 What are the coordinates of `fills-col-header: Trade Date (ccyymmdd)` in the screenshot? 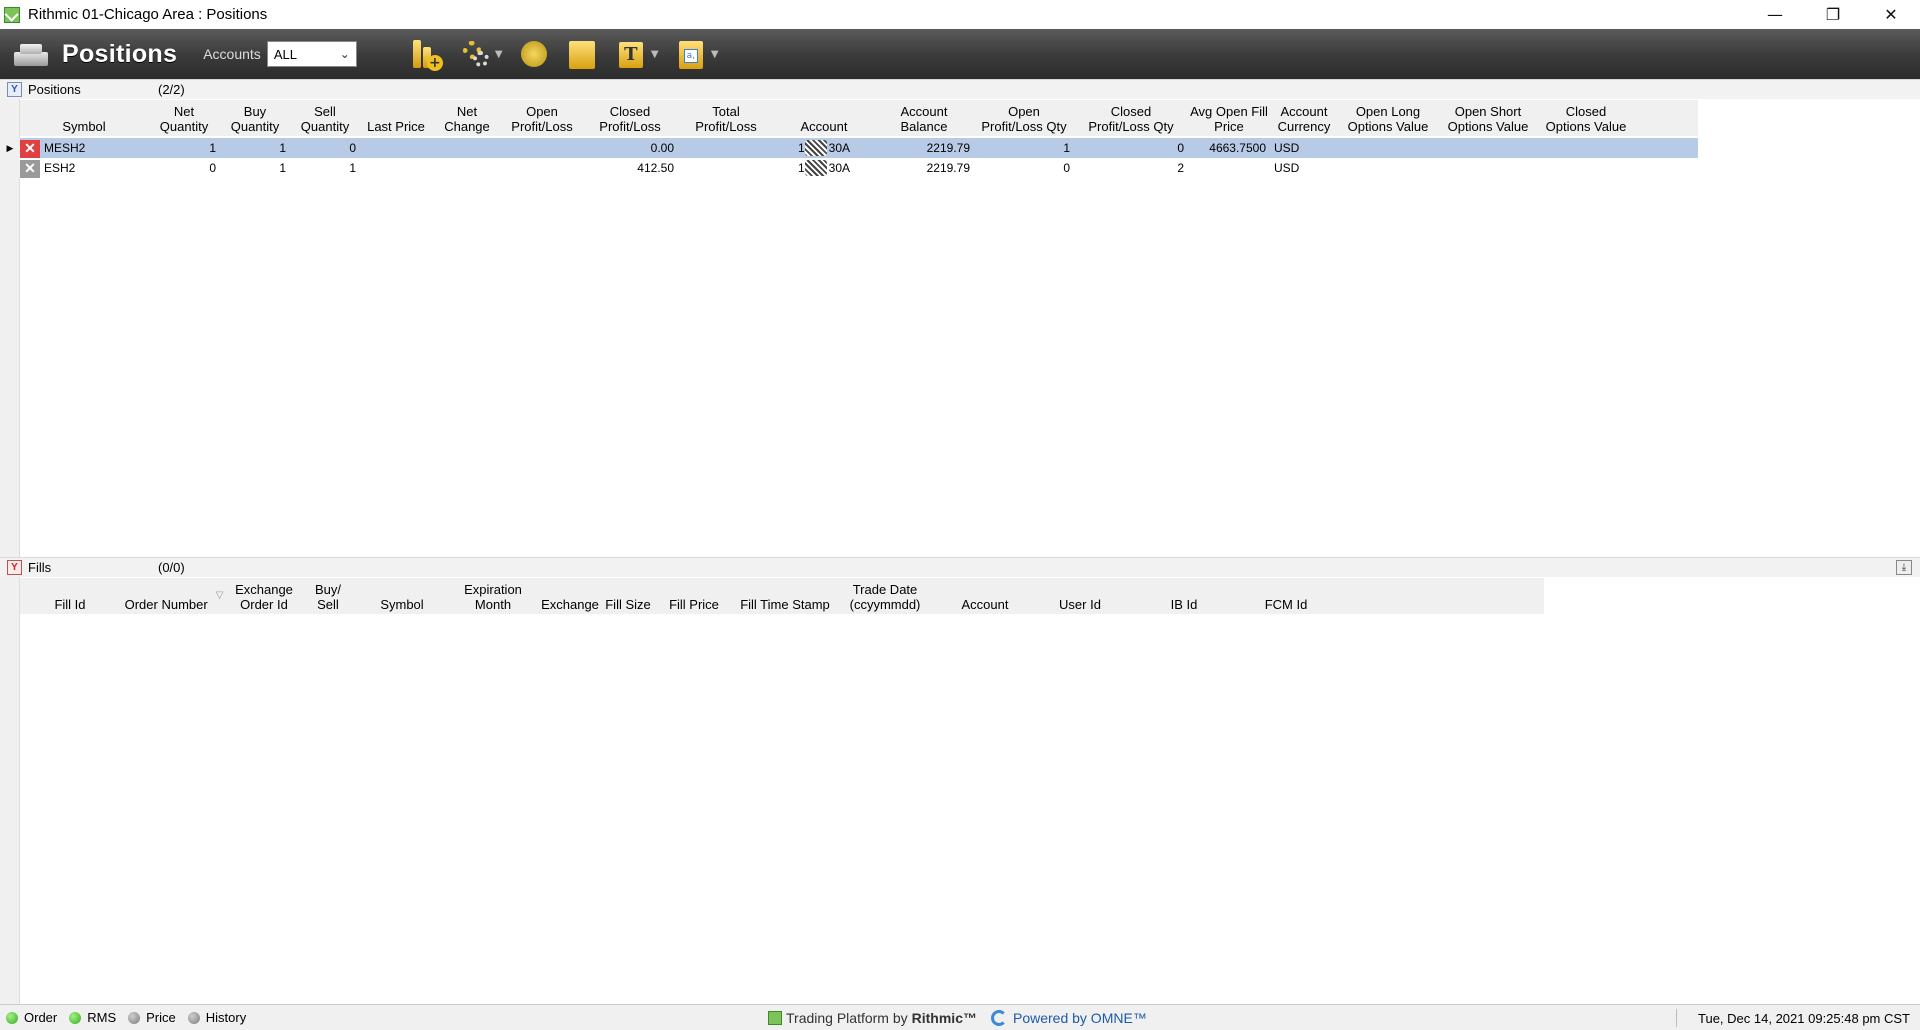 It's located at (885, 596).